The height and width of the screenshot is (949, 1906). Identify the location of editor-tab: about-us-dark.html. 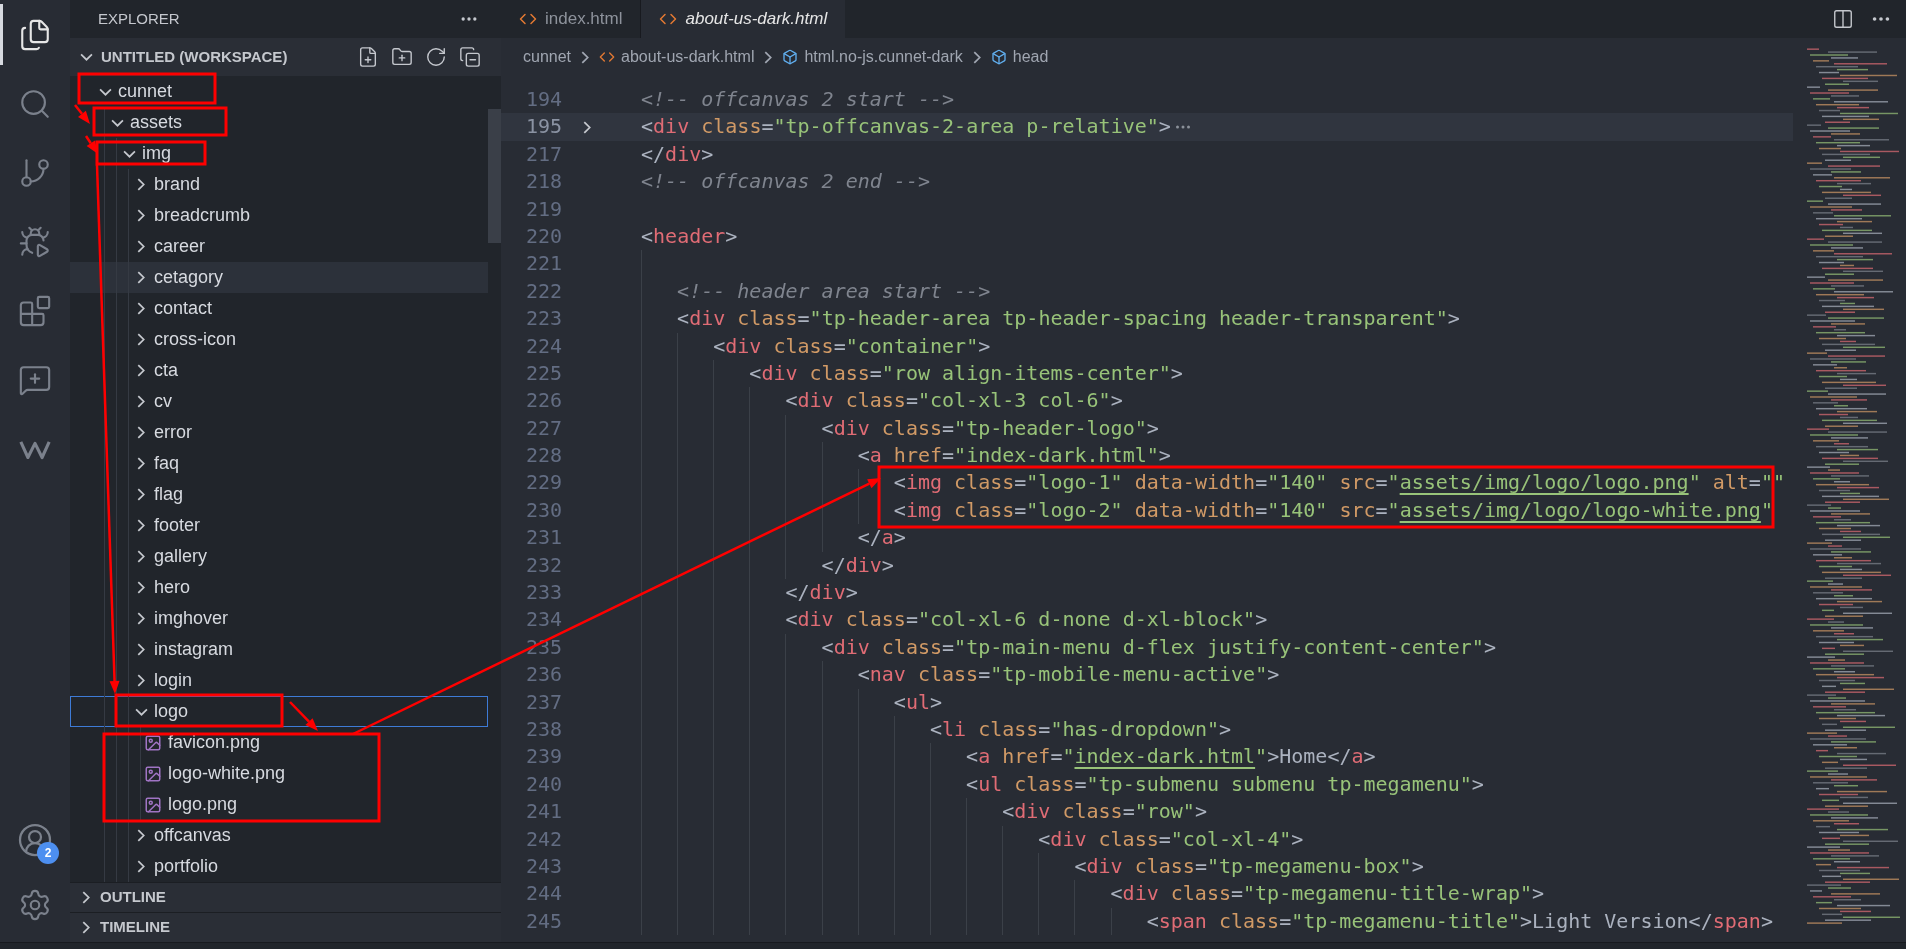
(743, 19).